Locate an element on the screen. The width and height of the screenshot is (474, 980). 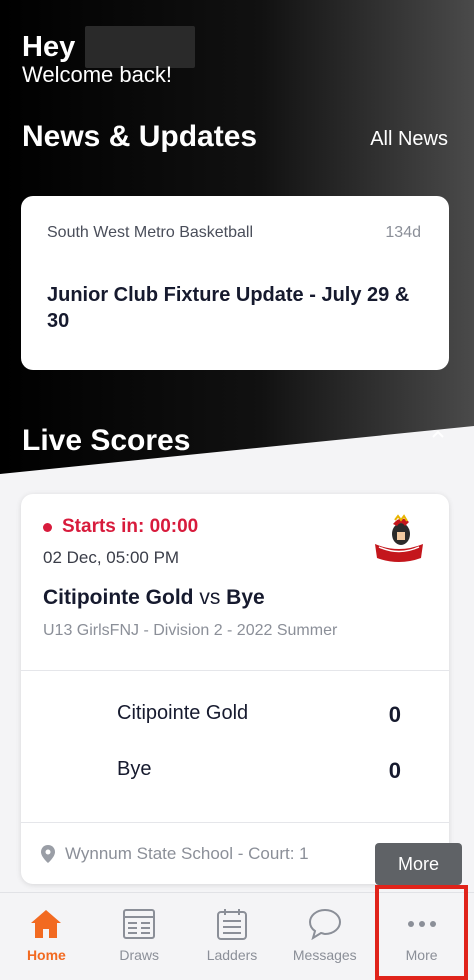
tab-draws: Draws is located at coordinates (139, 936).